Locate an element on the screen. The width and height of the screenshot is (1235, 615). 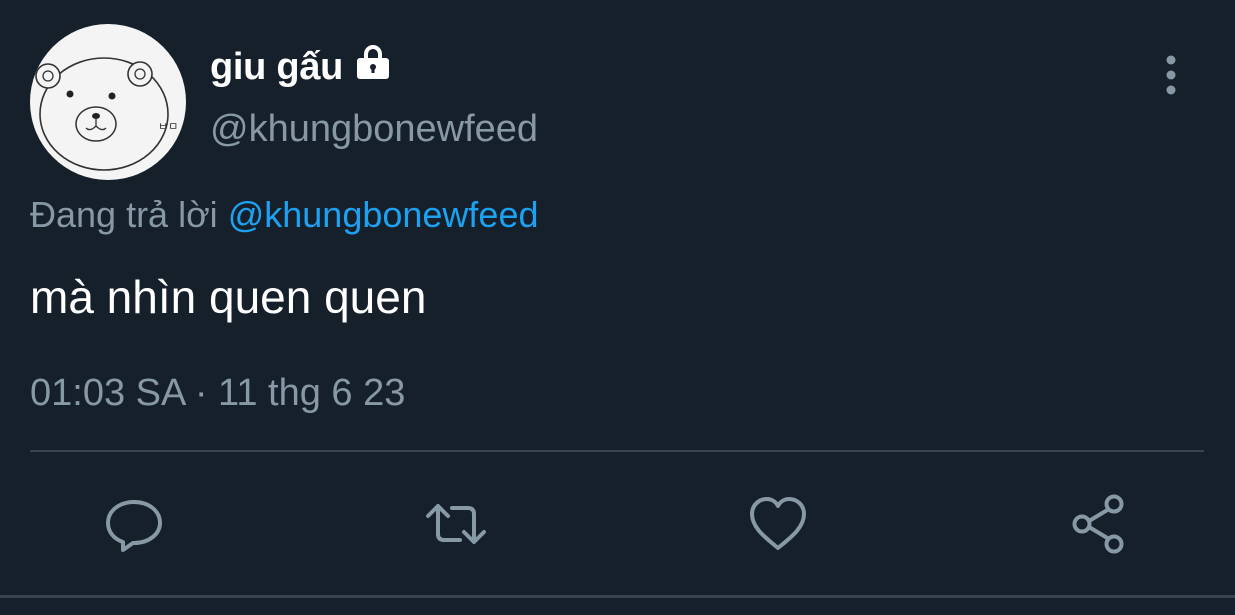
like-icon is located at coordinates (778, 523).